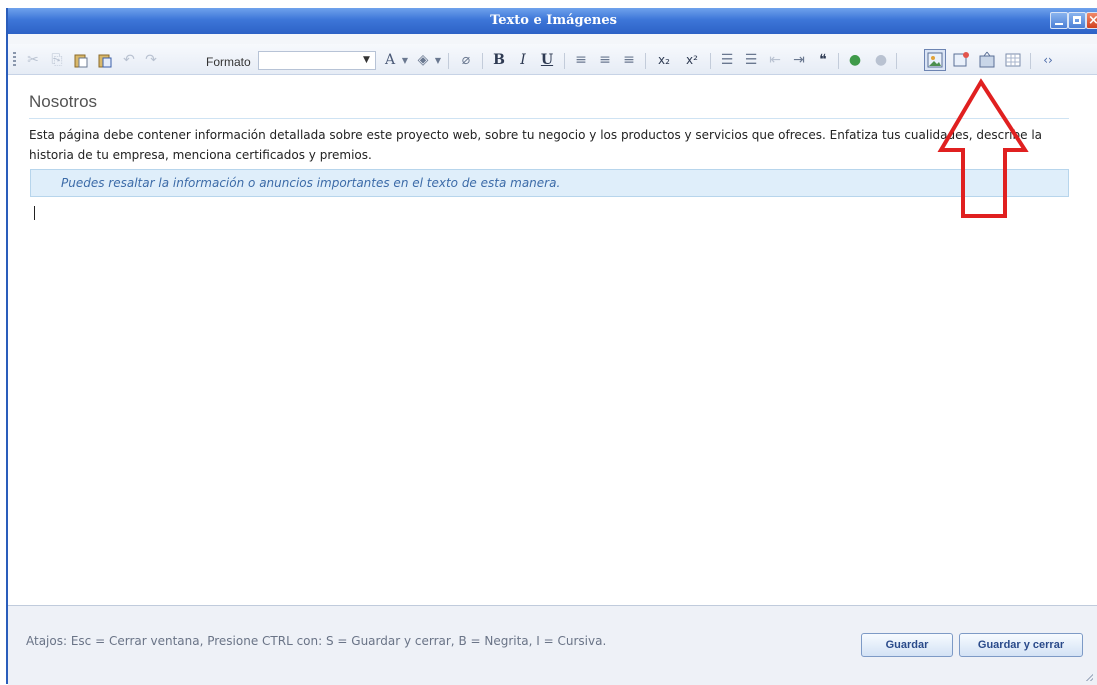 The image size is (1097, 685). I want to click on paste-from-word-icon, so click(105, 60).